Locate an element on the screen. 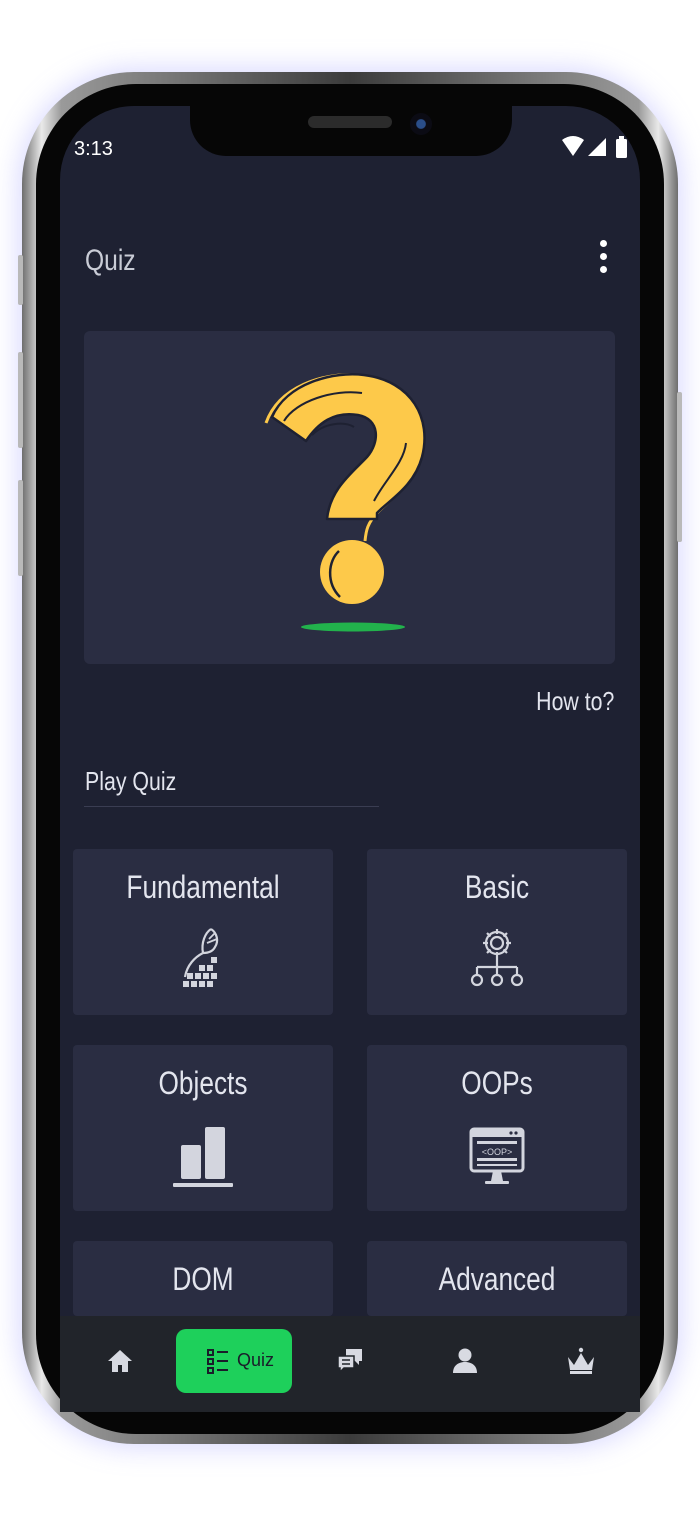  notch is located at coordinates (351, 131).